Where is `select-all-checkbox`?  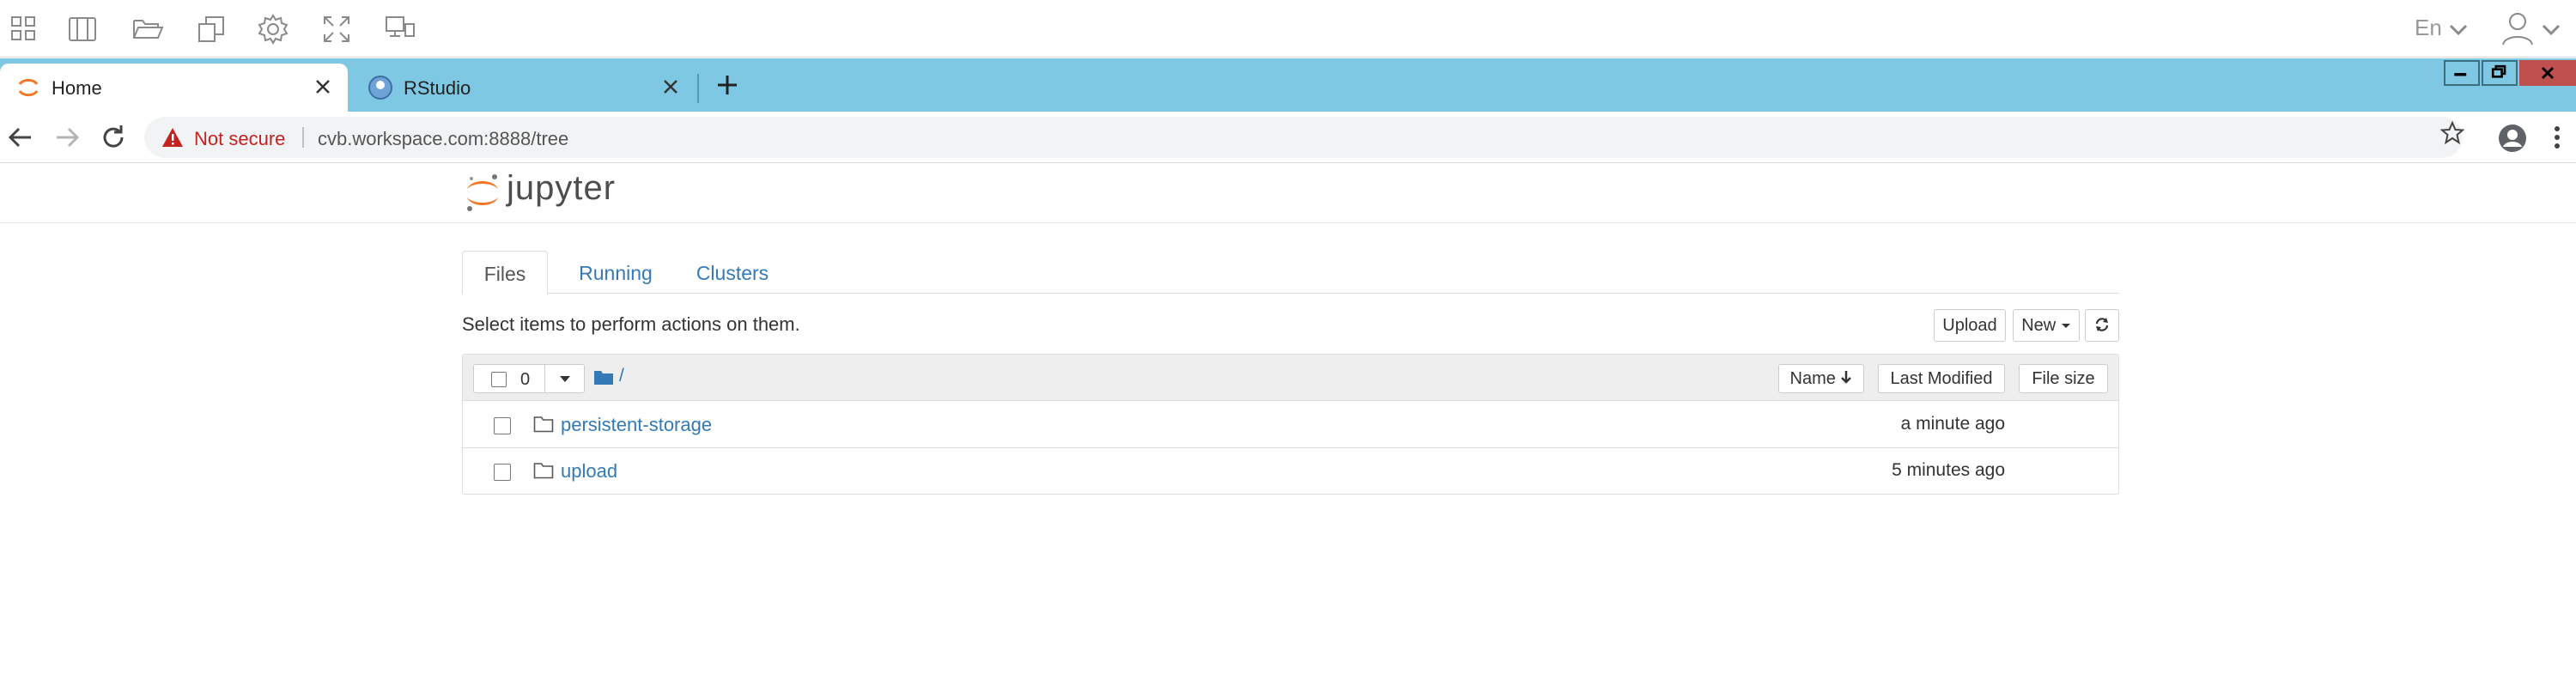
select-all-checkbox is located at coordinates (499, 380).